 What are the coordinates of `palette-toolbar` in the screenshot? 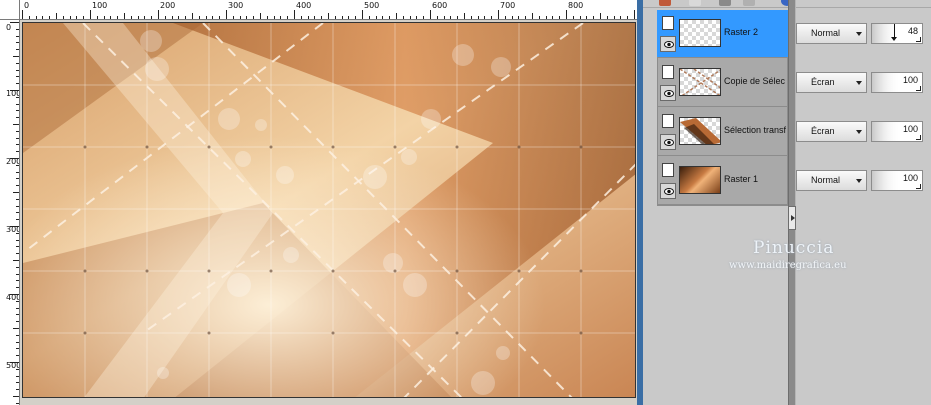 It's located at (787, 4).